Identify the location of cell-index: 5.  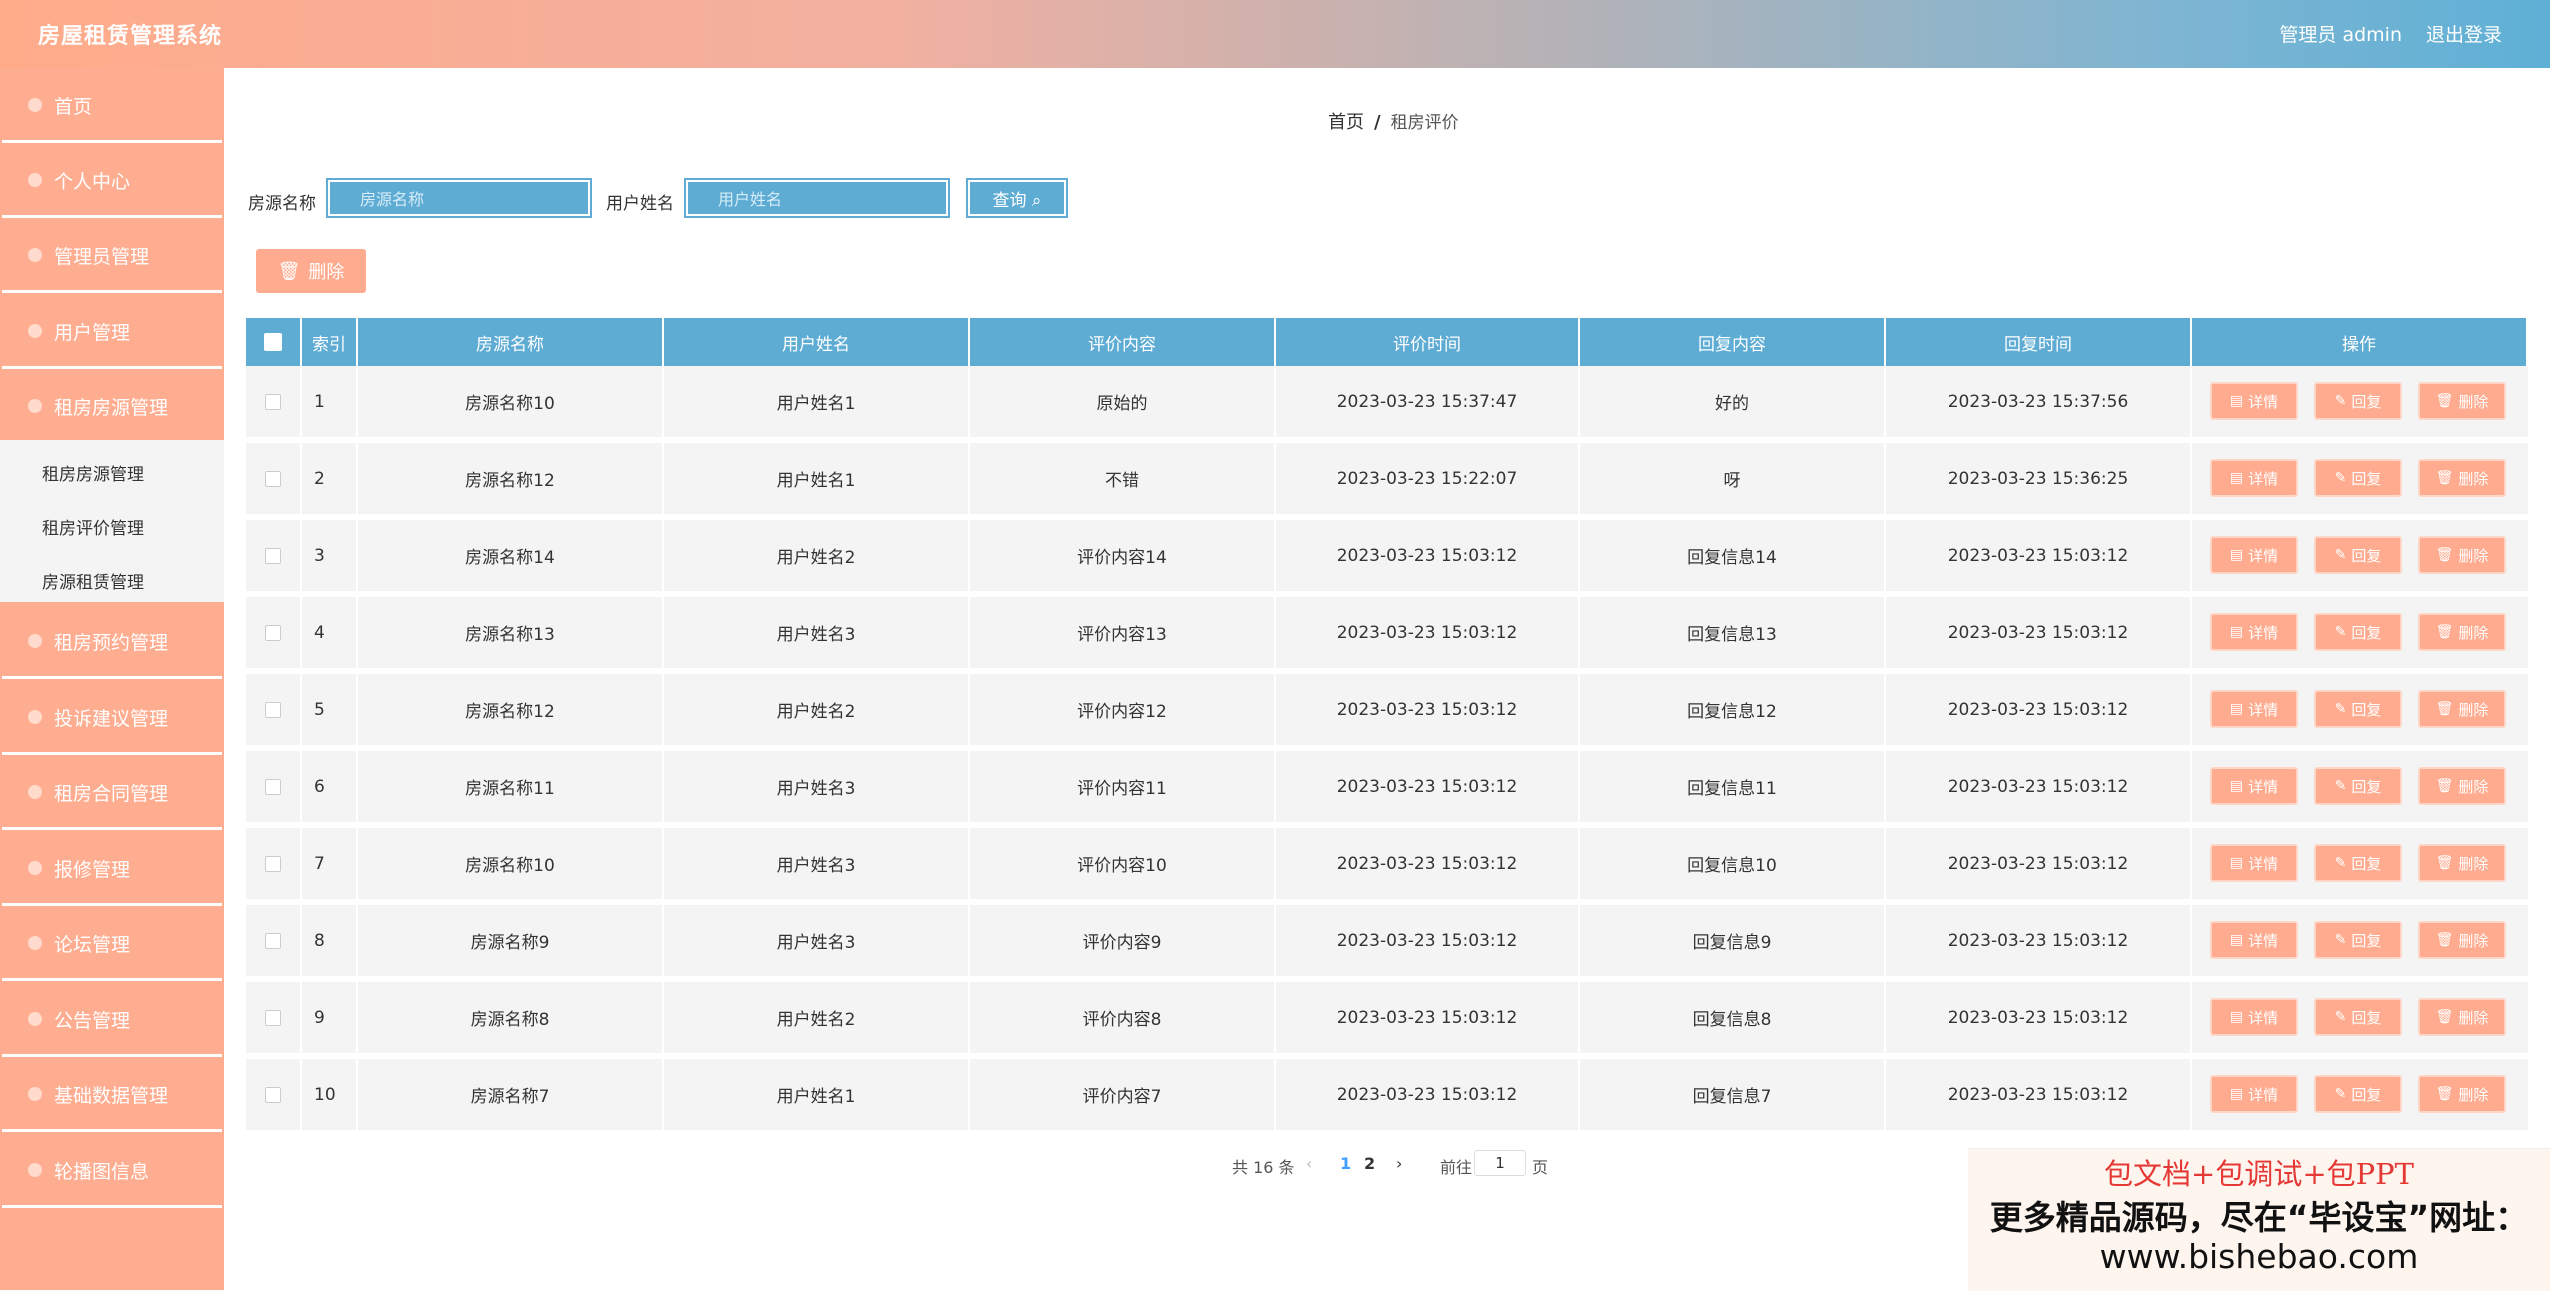
(330, 709).